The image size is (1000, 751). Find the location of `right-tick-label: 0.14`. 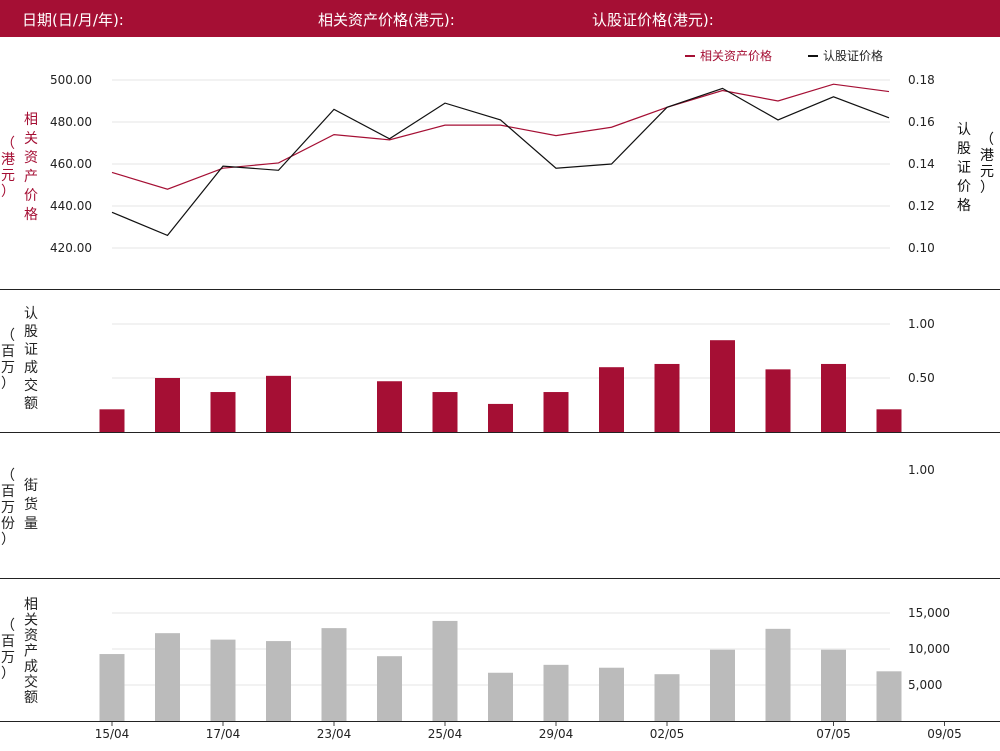

right-tick-label: 0.14 is located at coordinates (921, 164).